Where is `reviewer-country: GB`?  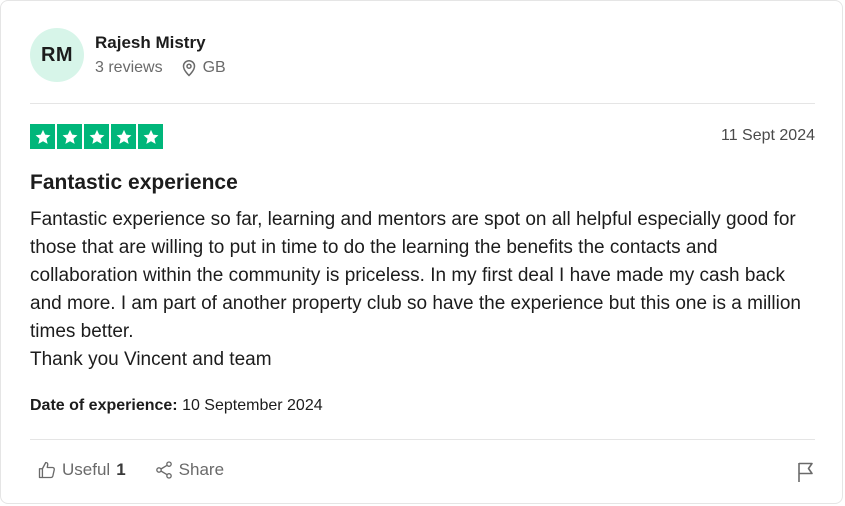
reviewer-country: GB is located at coordinates (214, 67).